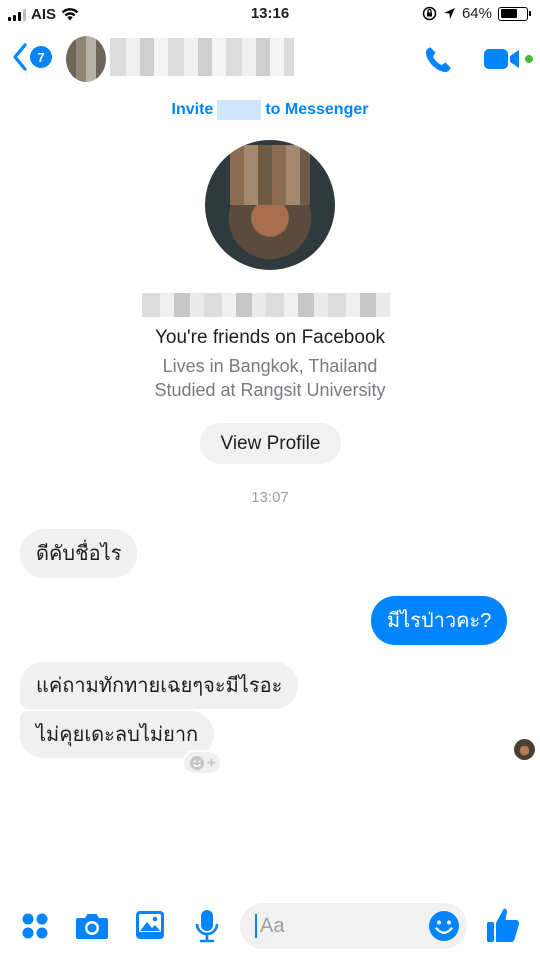 The height and width of the screenshot is (960, 540). What do you see at coordinates (270, 15) in the screenshot?
I see `status-bar: AIS 13:16 64%` at bounding box center [270, 15].